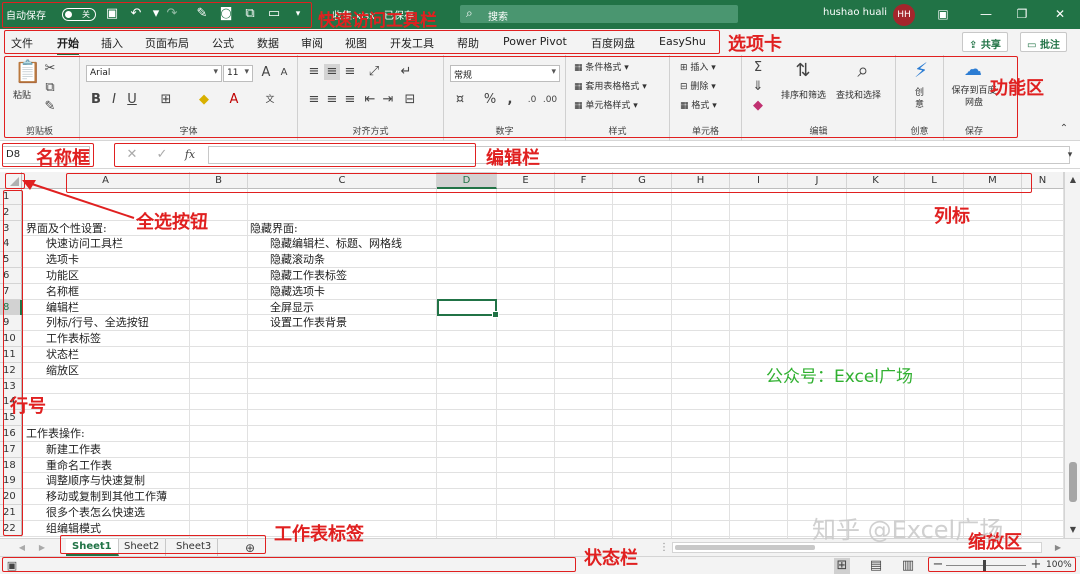  What do you see at coordinates (73, 339) in the screenshot?
I see `cell-a10: 工作表标签` at bounding box center [73, 339].